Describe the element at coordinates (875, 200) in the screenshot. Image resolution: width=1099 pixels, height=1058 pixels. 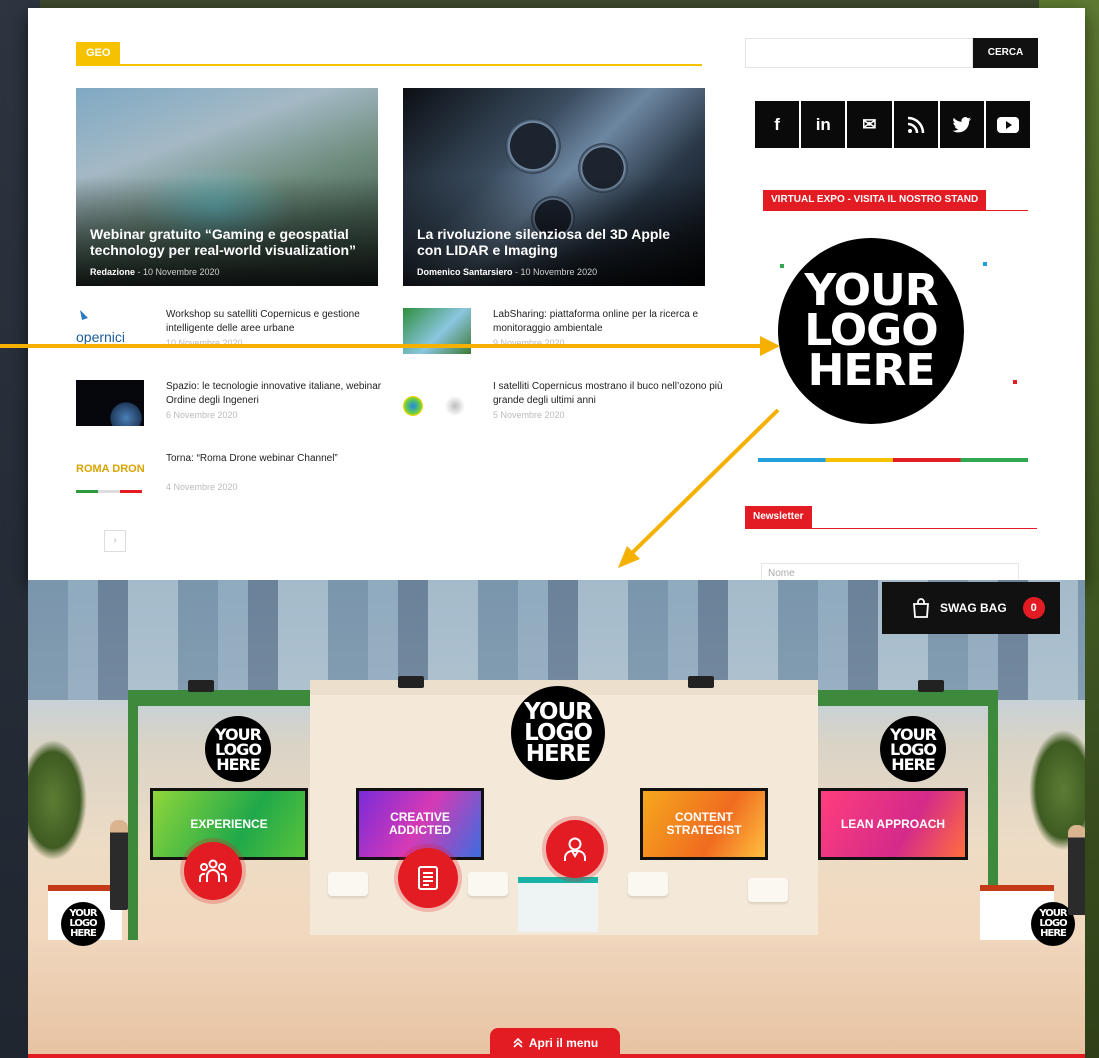
I see `virtual-expo-label: VIRTUAL EXPO - VISITA IL NOSTRO STAND` at that location.